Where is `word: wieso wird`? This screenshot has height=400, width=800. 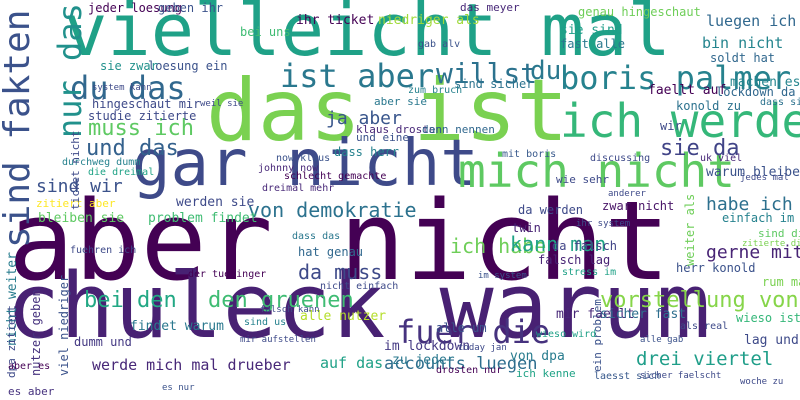 word: wieso wird is located at coordinates (566, 334).